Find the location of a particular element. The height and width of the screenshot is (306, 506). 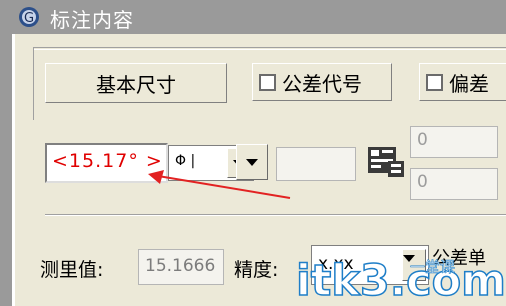

upper-deviation-input: 0 is located at coordinates (454, 142).